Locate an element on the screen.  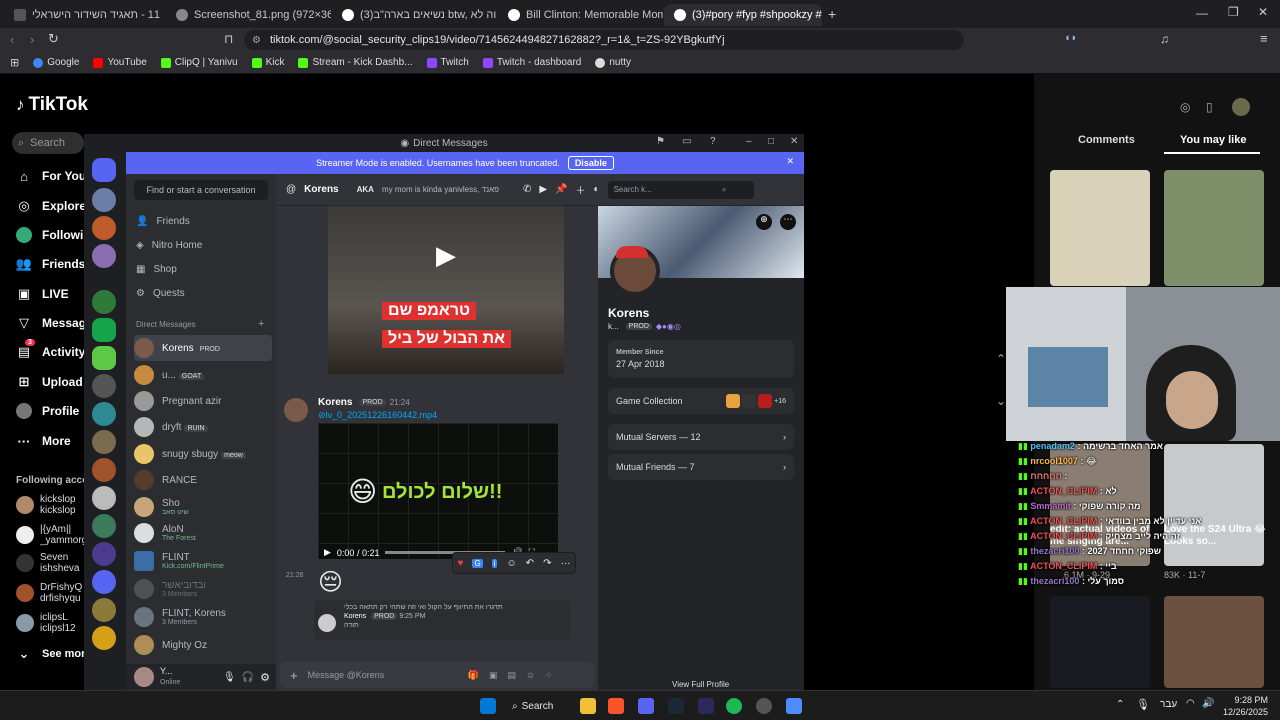
dm-item: AloN The Forest is located at coordinates (203, 533).